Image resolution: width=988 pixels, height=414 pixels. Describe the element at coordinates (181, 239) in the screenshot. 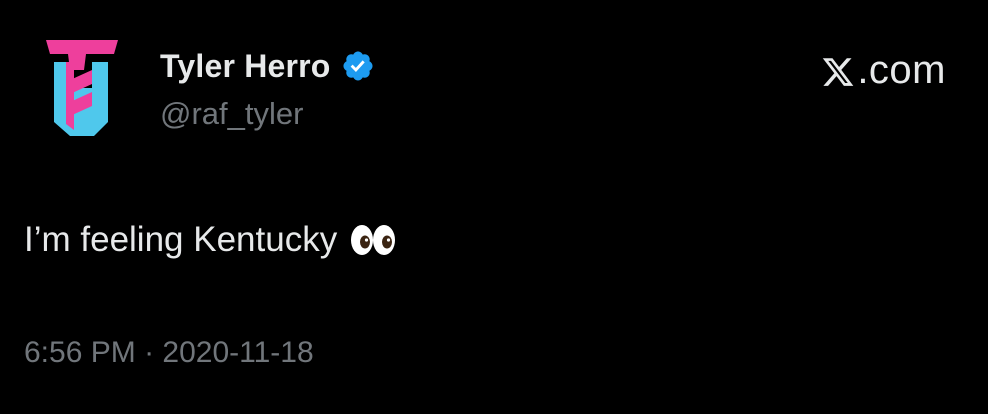

I see `tweet-body: I’m feeling Kentucky` at that location.